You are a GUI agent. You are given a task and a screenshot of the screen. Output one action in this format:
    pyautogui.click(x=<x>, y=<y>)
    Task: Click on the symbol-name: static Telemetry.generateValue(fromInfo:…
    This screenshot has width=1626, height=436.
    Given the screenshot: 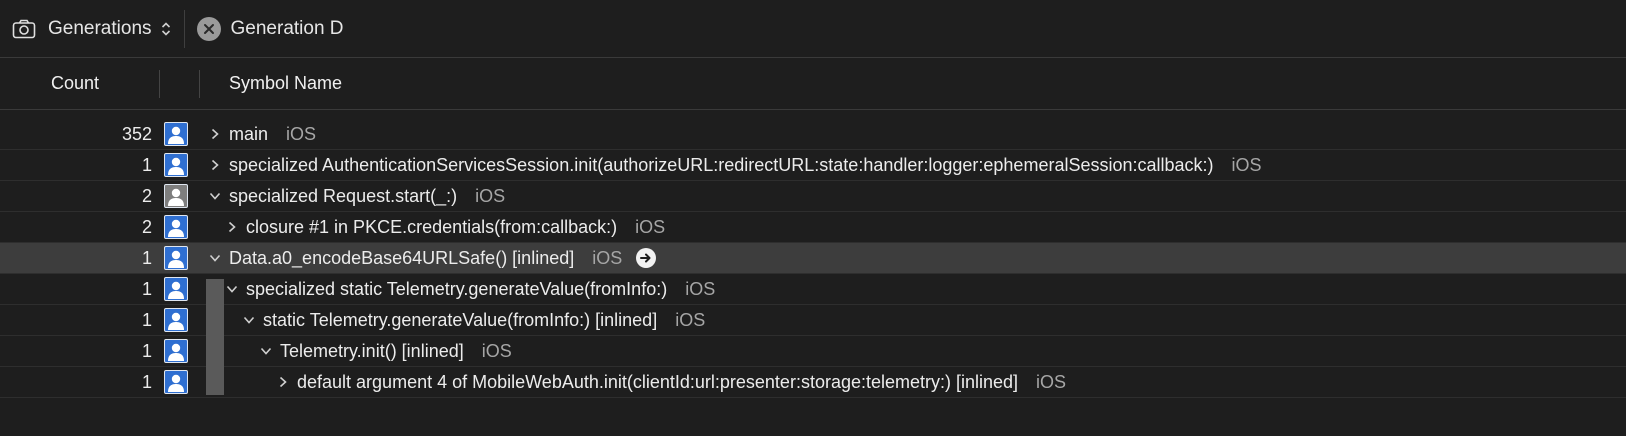 What is the action you would take?
    pyautogui.click(x=460, y=319)
    